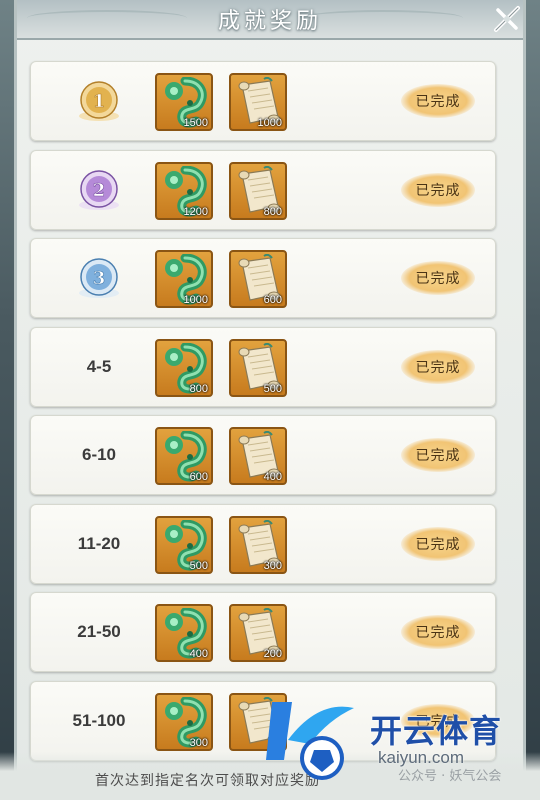 Image resolution: width=540 pixels, height=800 pixels. Describe the element at coordinates (258, 633) in the screenshot. I see `reward-item-scroll: 200` at that location.